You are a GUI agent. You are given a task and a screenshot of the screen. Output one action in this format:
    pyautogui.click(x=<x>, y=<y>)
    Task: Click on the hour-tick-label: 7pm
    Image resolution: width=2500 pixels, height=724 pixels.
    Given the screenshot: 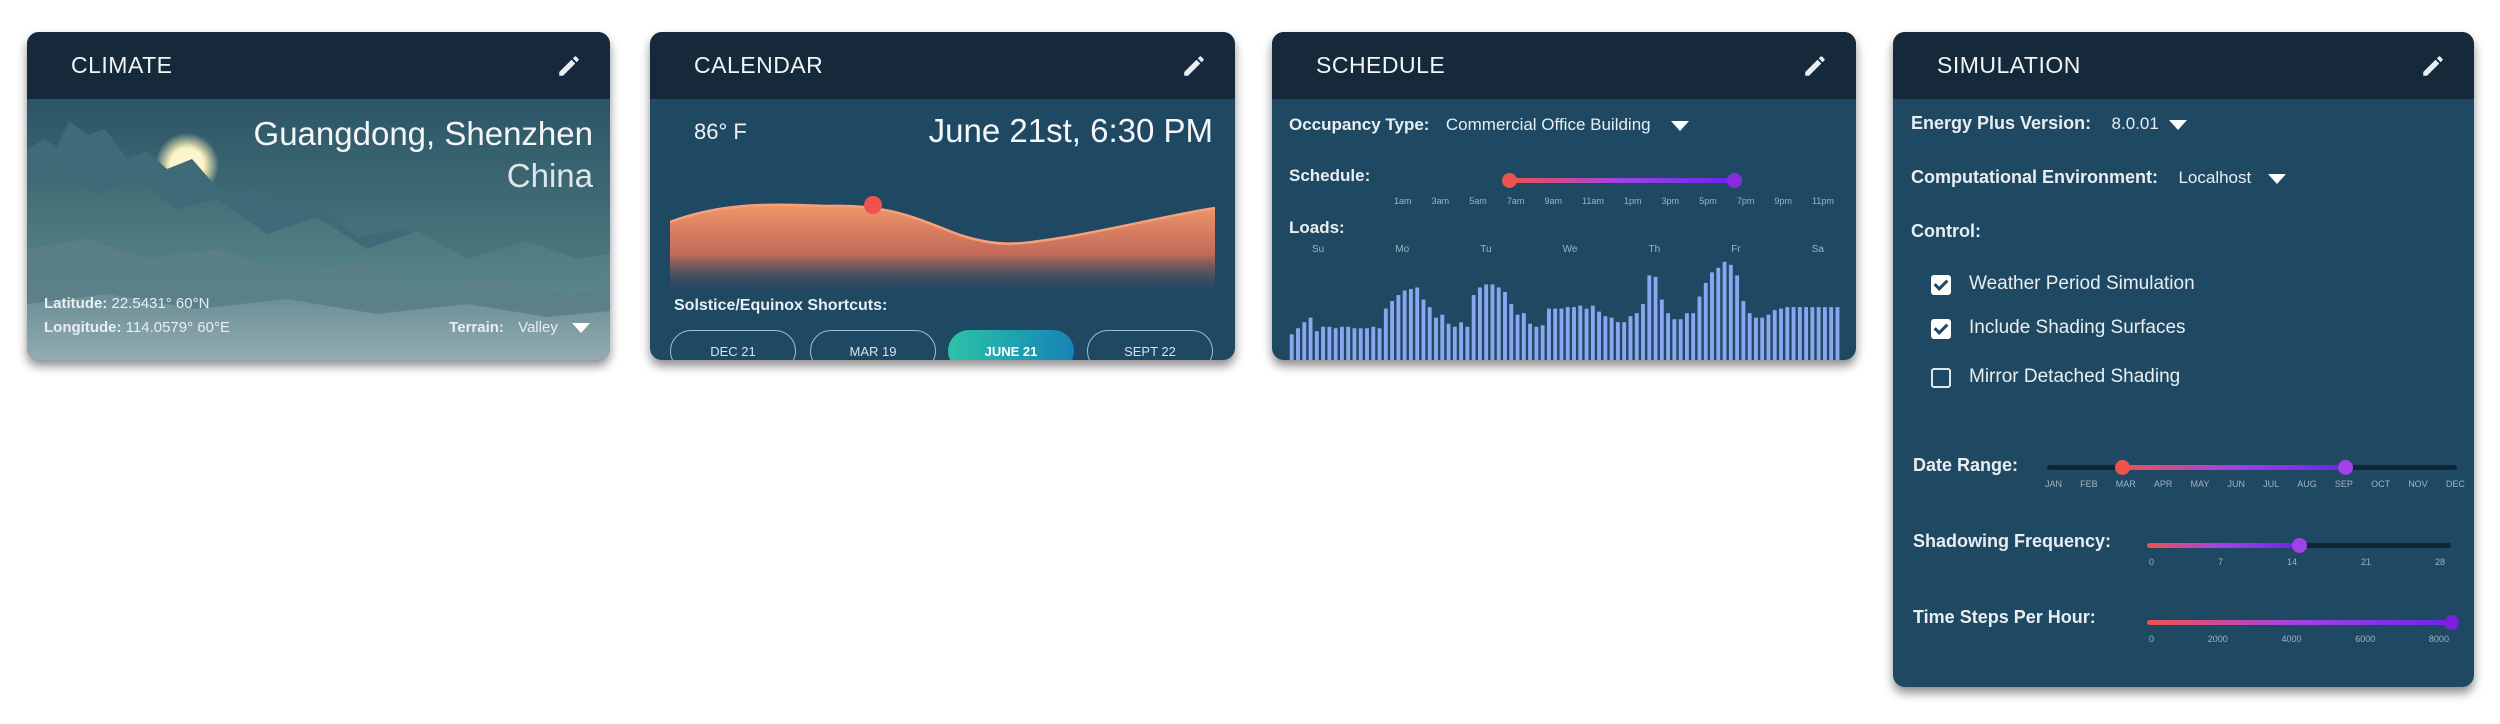 What is the action you would take?
    pyautogui.click(x=1745, y=201)
    